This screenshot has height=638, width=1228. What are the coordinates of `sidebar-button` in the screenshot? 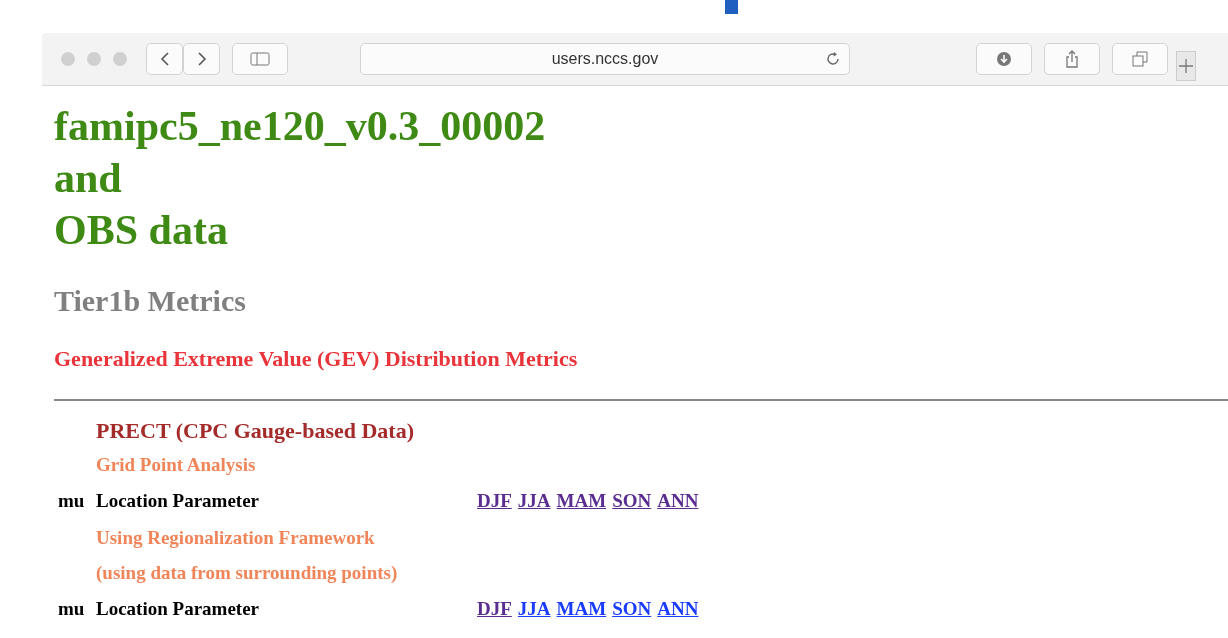 It's located at (260, 59).